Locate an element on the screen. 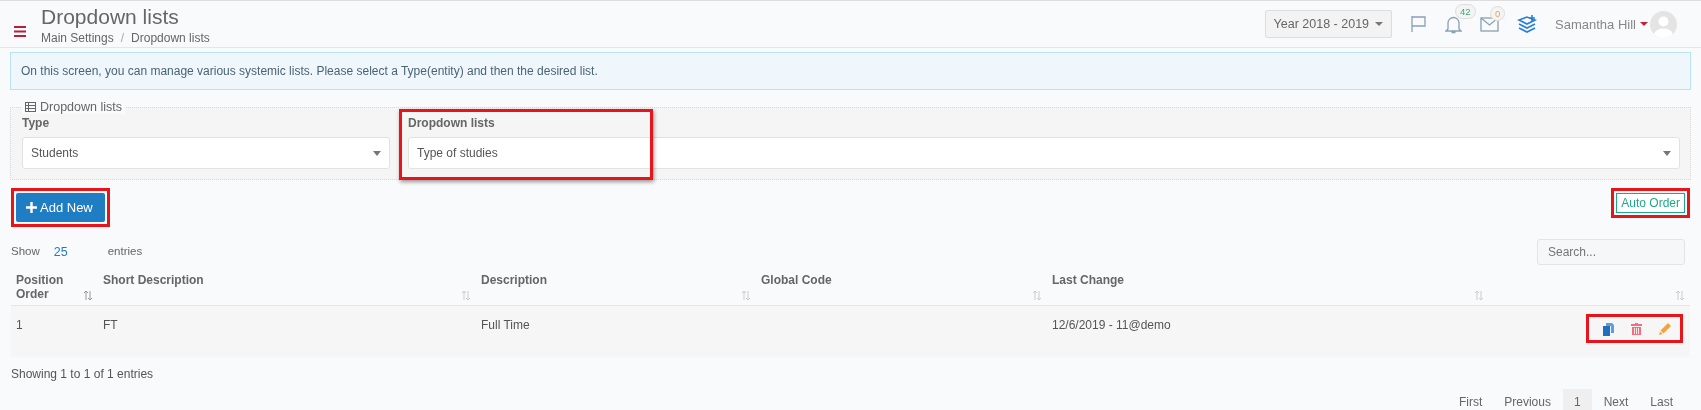 This screenshot has height=410, width=1701. info-message: On this screen, you can manage various systemic lists. Please select a Type(entity) and then the desired list. is located at coordinates (850, 71).